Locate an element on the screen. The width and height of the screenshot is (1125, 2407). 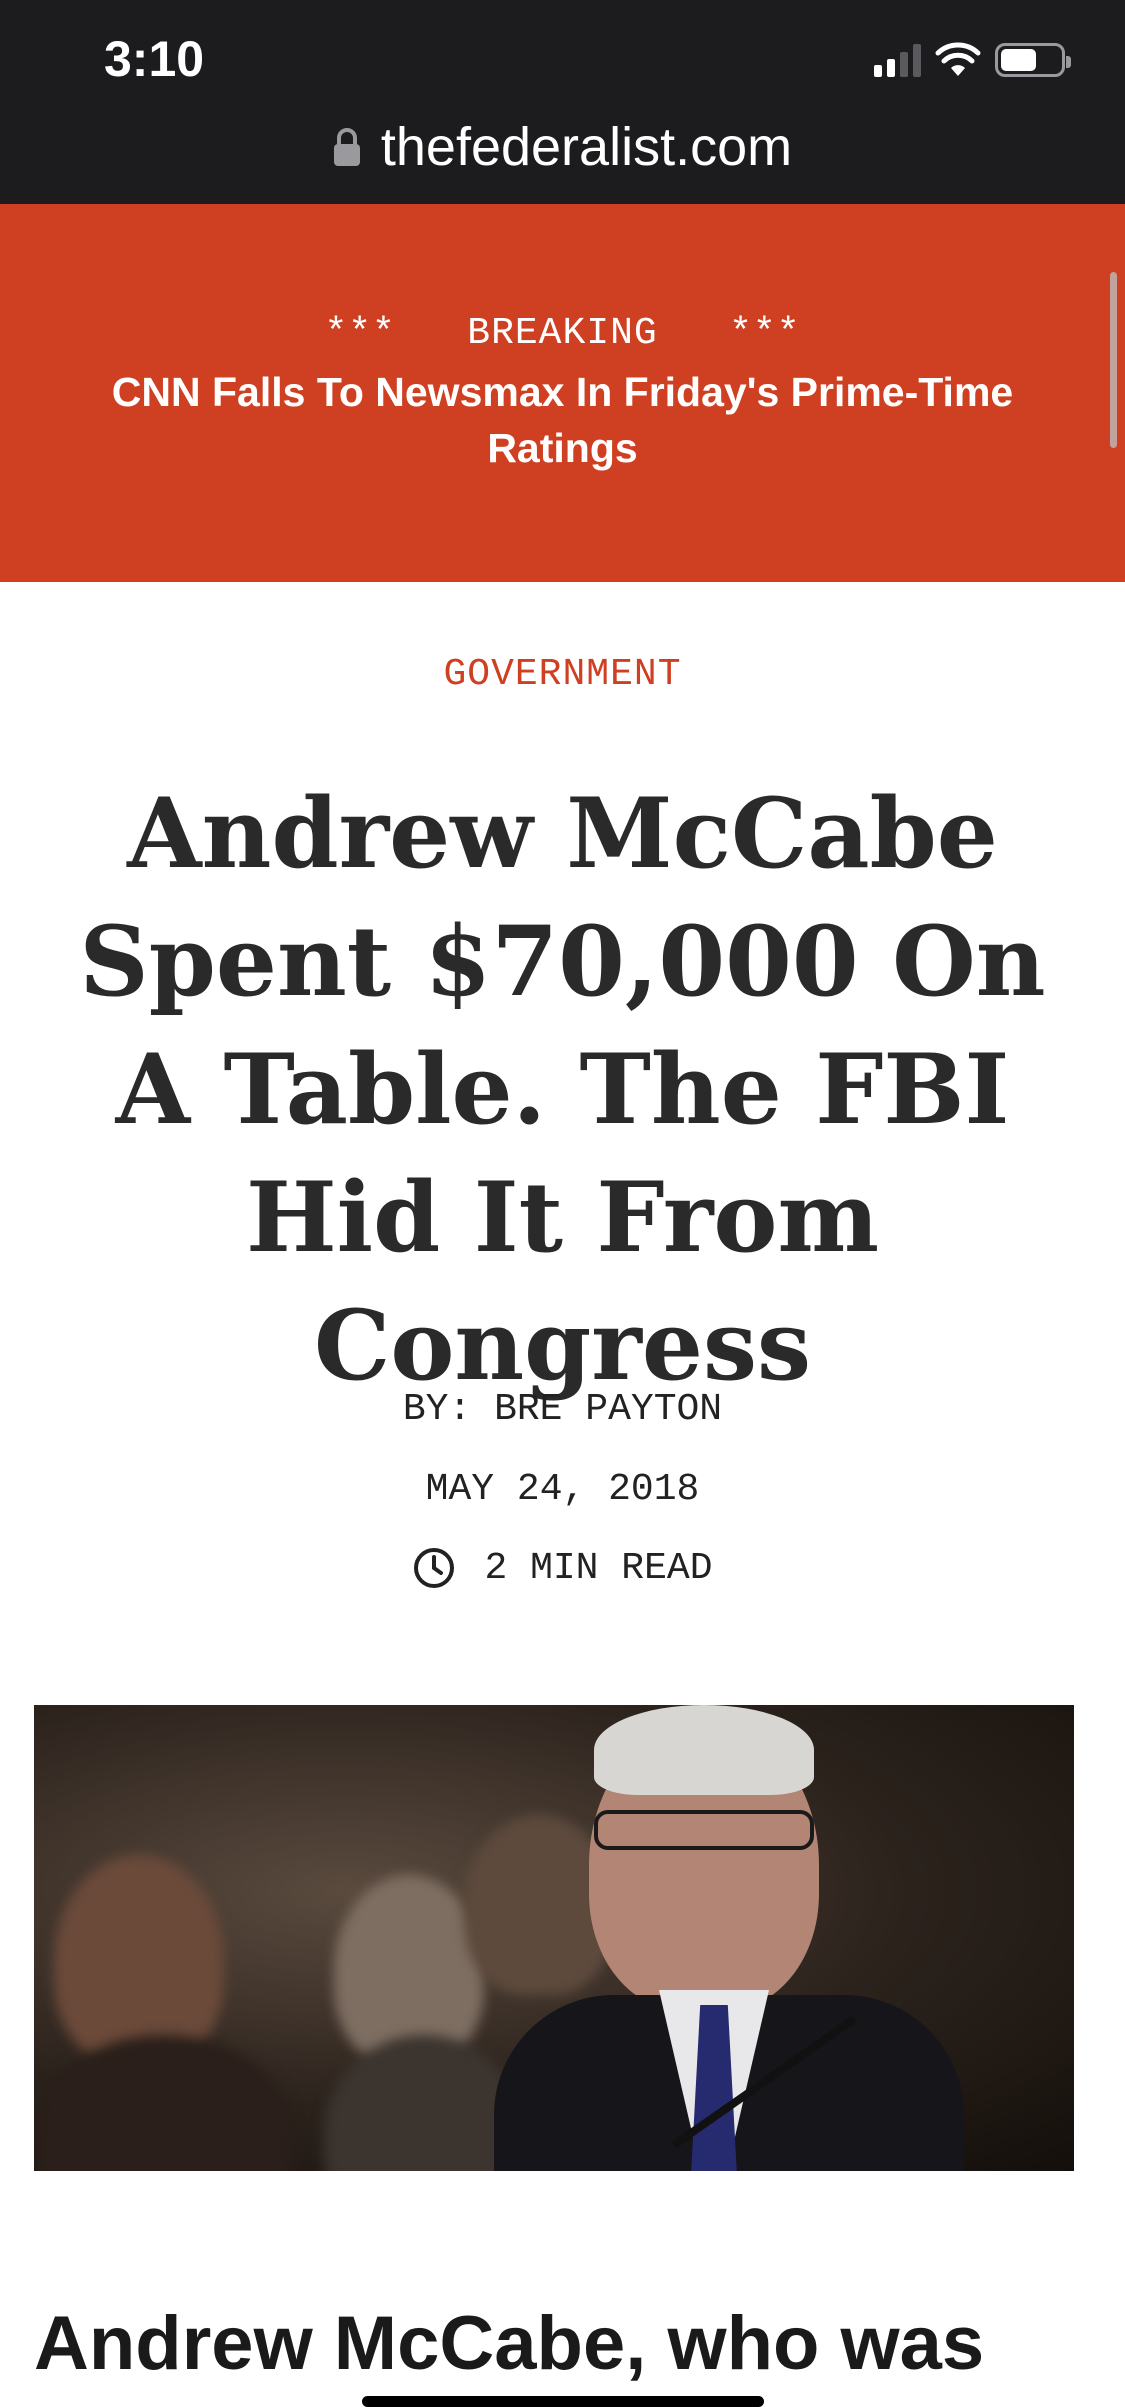
battery-icon is located at coordinates (1033, 60).